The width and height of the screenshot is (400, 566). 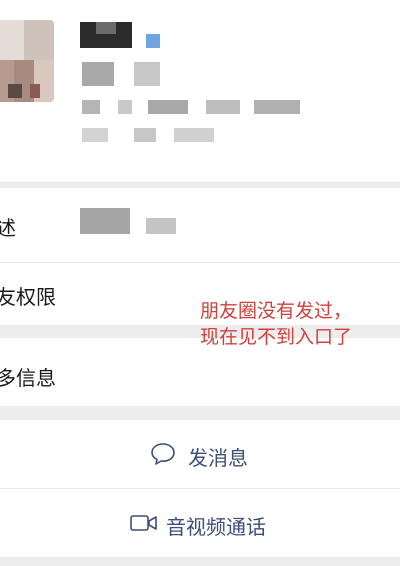 I want to click on av-call-button: 音视频通话, so click(x=200, y=523).